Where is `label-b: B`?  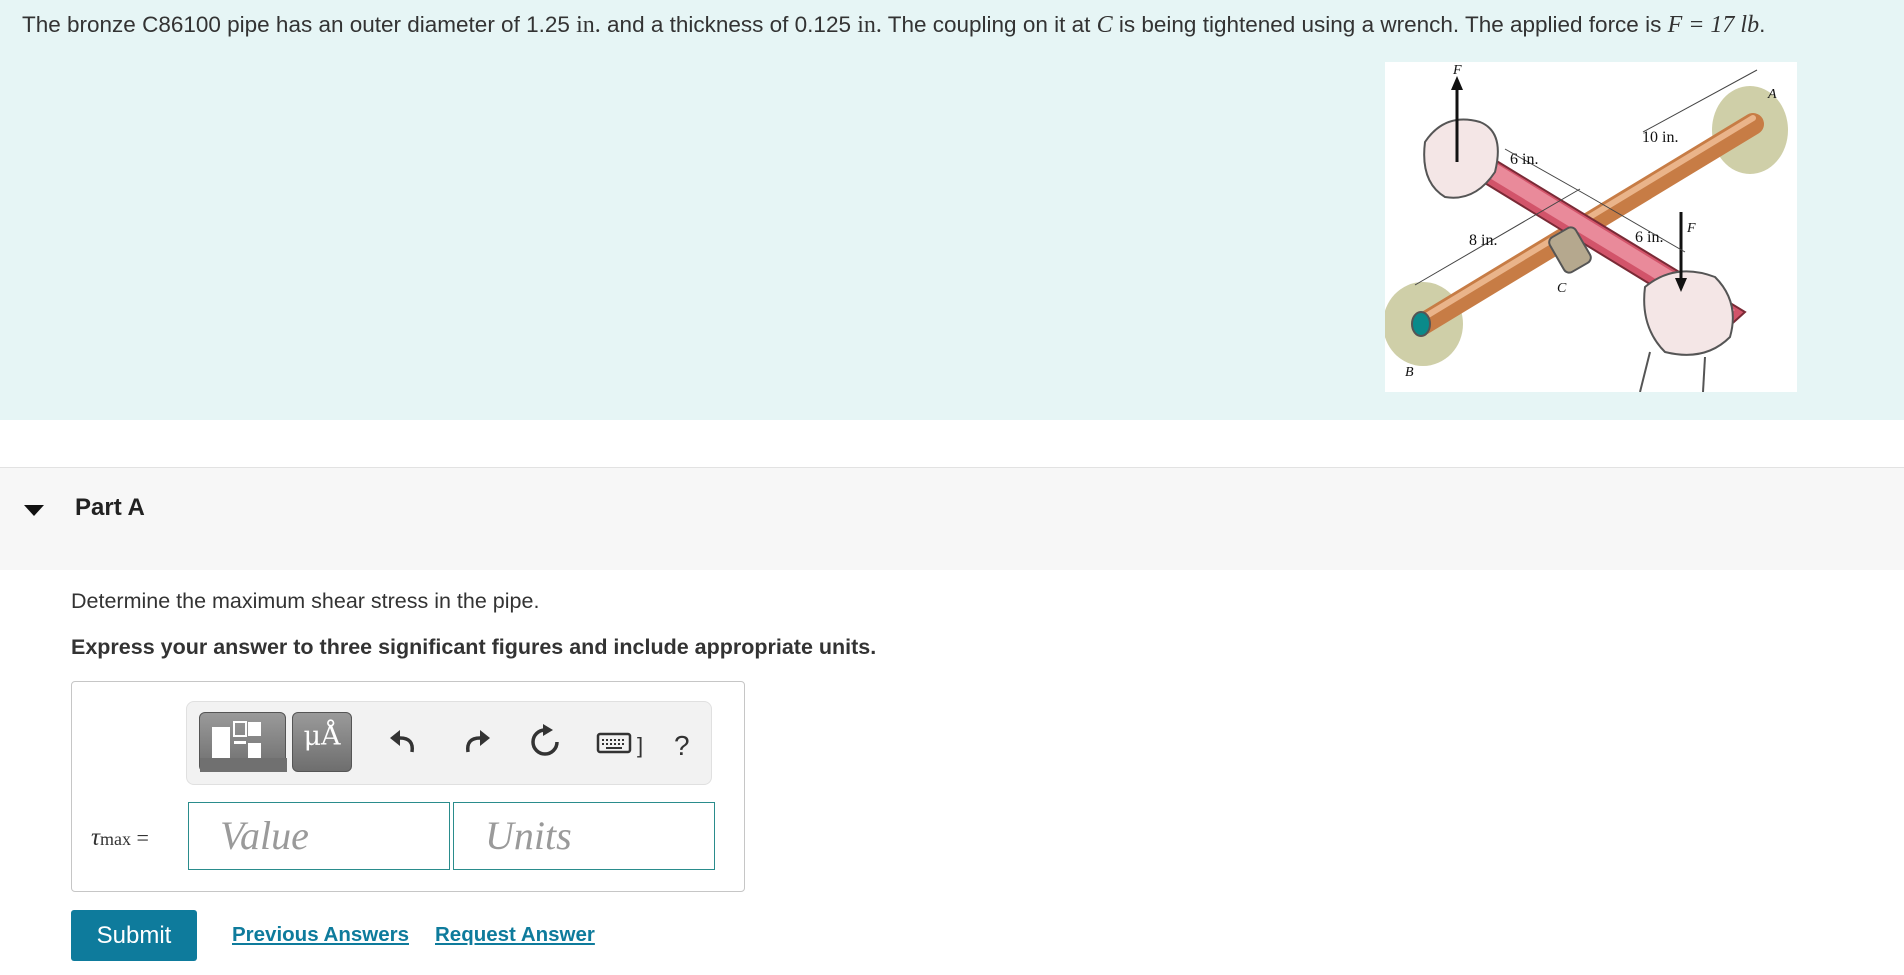
label-b: B is located at coordinates (1409, 372).